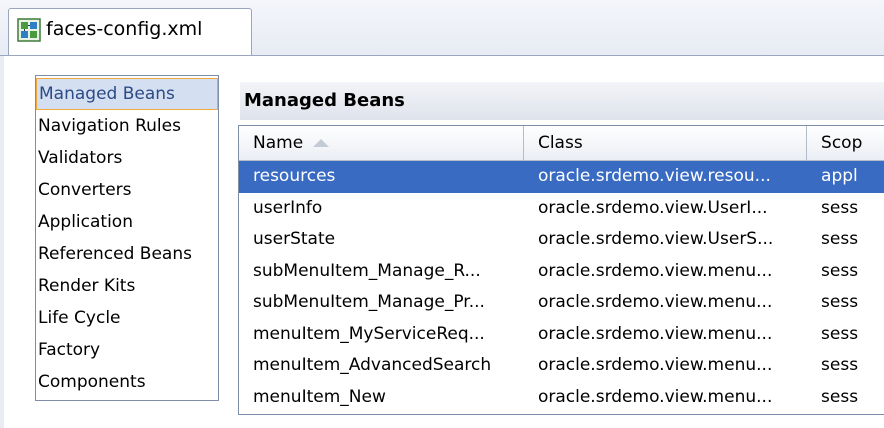 Image resolution: width=884 pixels, height=428 pixels. What do you see at coordinates (288, 207) in the screenshot?
I see `cell-name: userInfo` at bounding box center [288, 207].